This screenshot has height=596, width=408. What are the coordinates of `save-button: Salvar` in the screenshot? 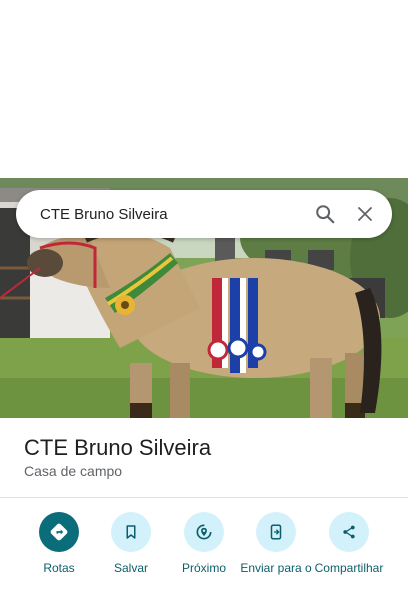 It's located at (131, 543).